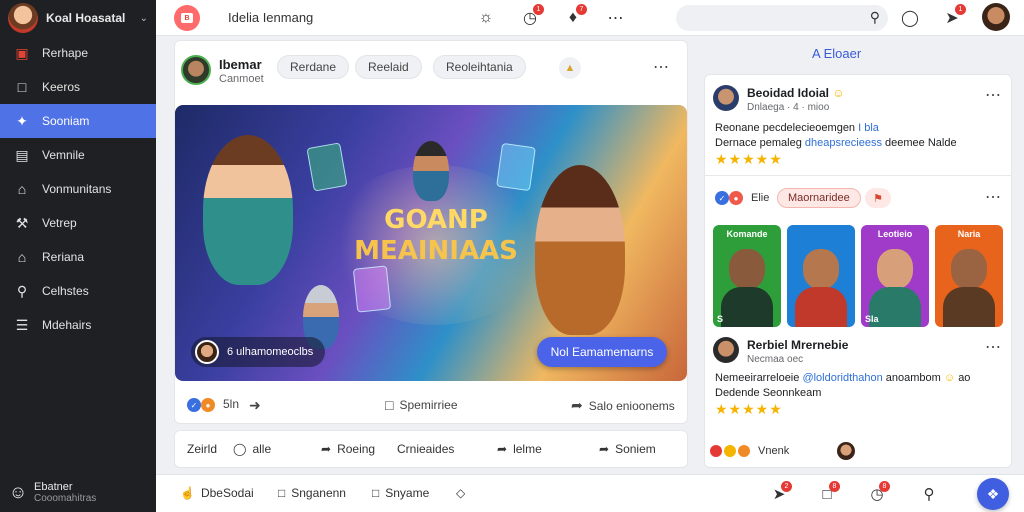  I want to click on story-tile: Komande S, so click(747, 276).